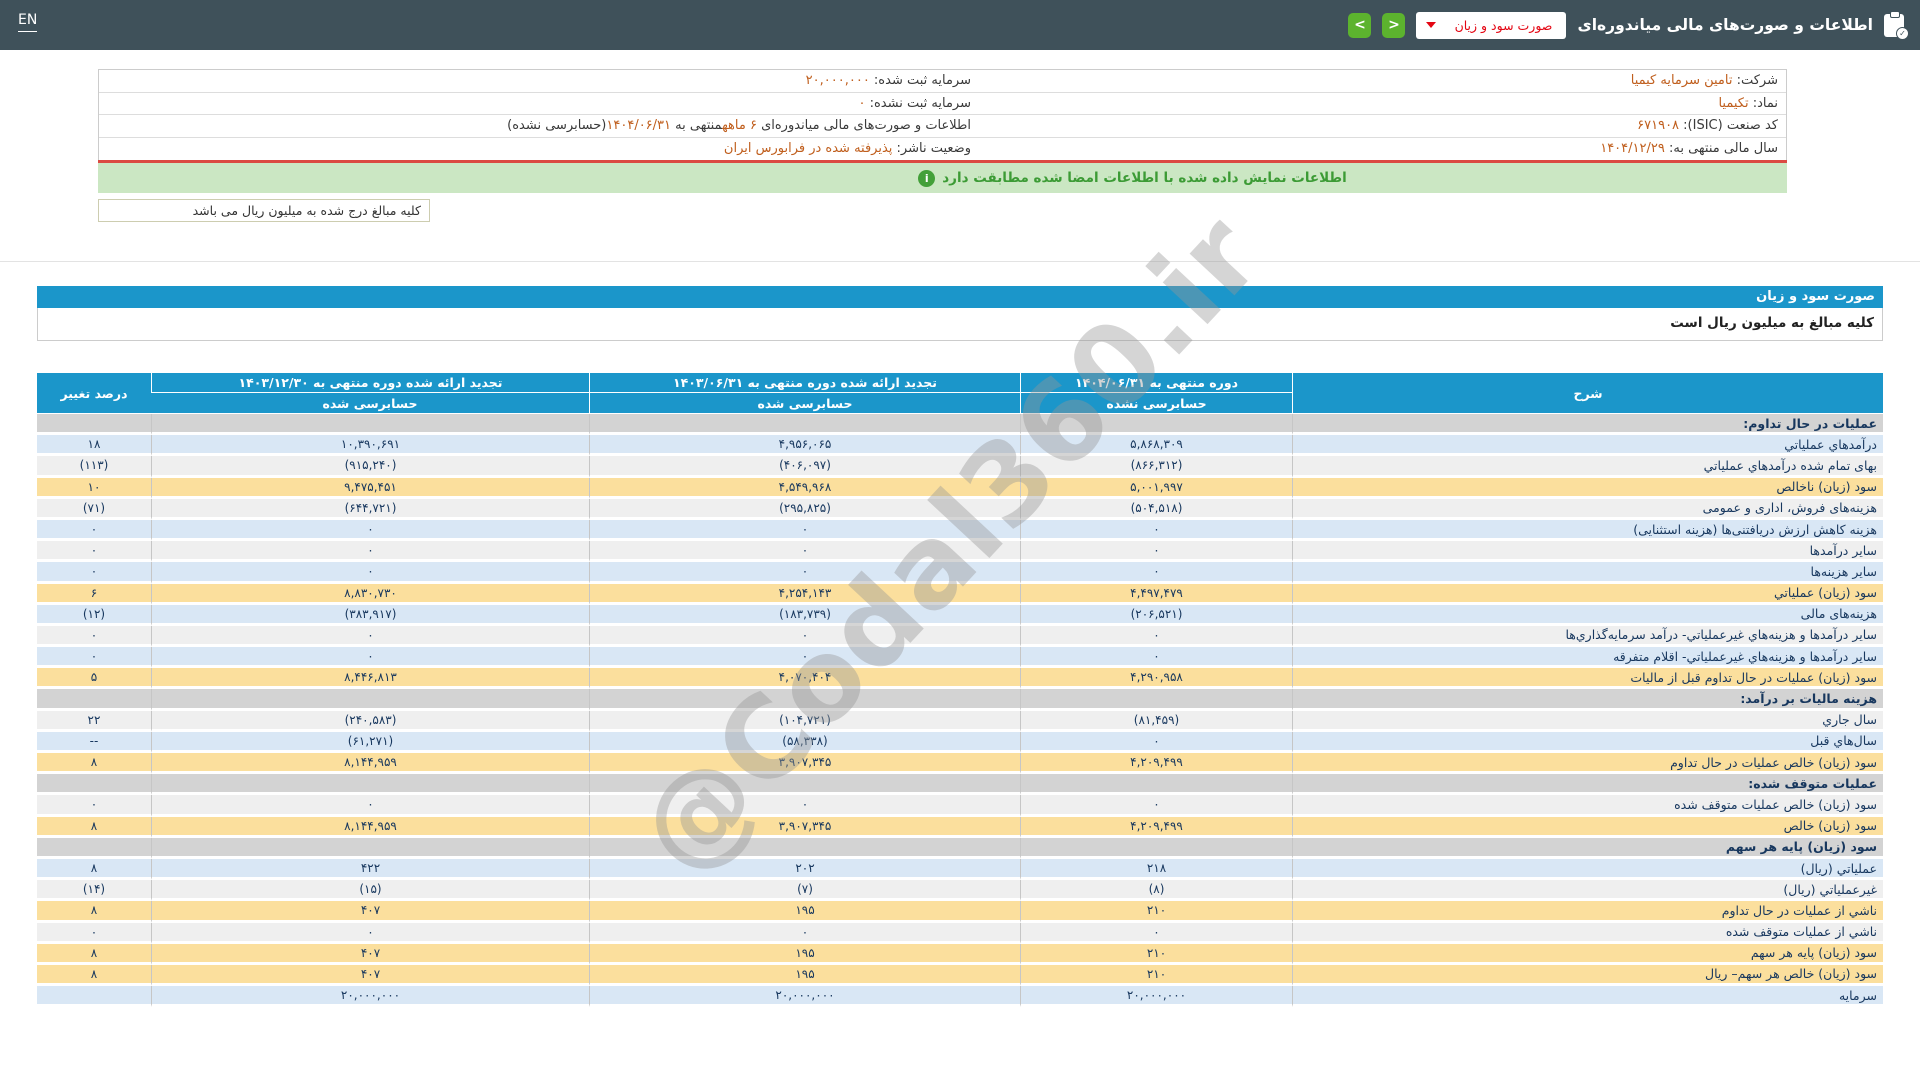 The height and width of the screenshot is (1080, 1920). I want to click on cell-label: عملیات متوقف شده:, so click(1587, 785).